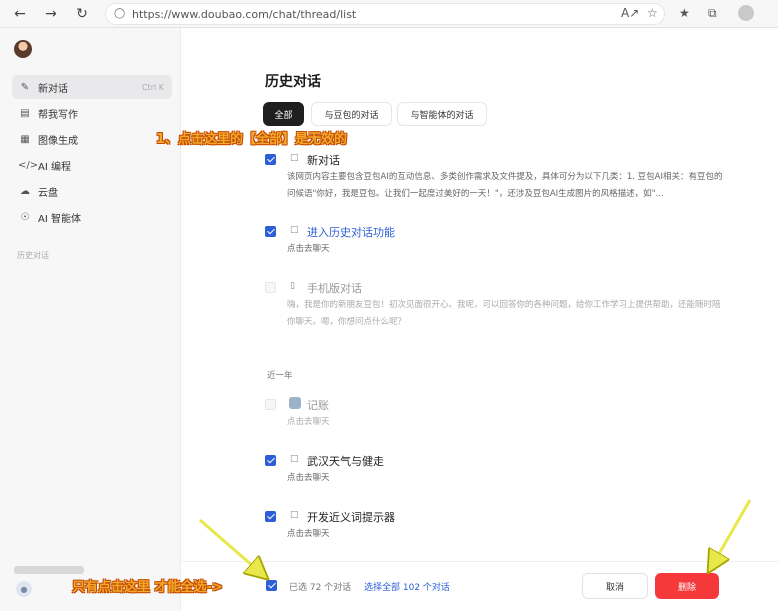  I want to click on sidebar-item-code: </> AI 编程, so click(92, 165).